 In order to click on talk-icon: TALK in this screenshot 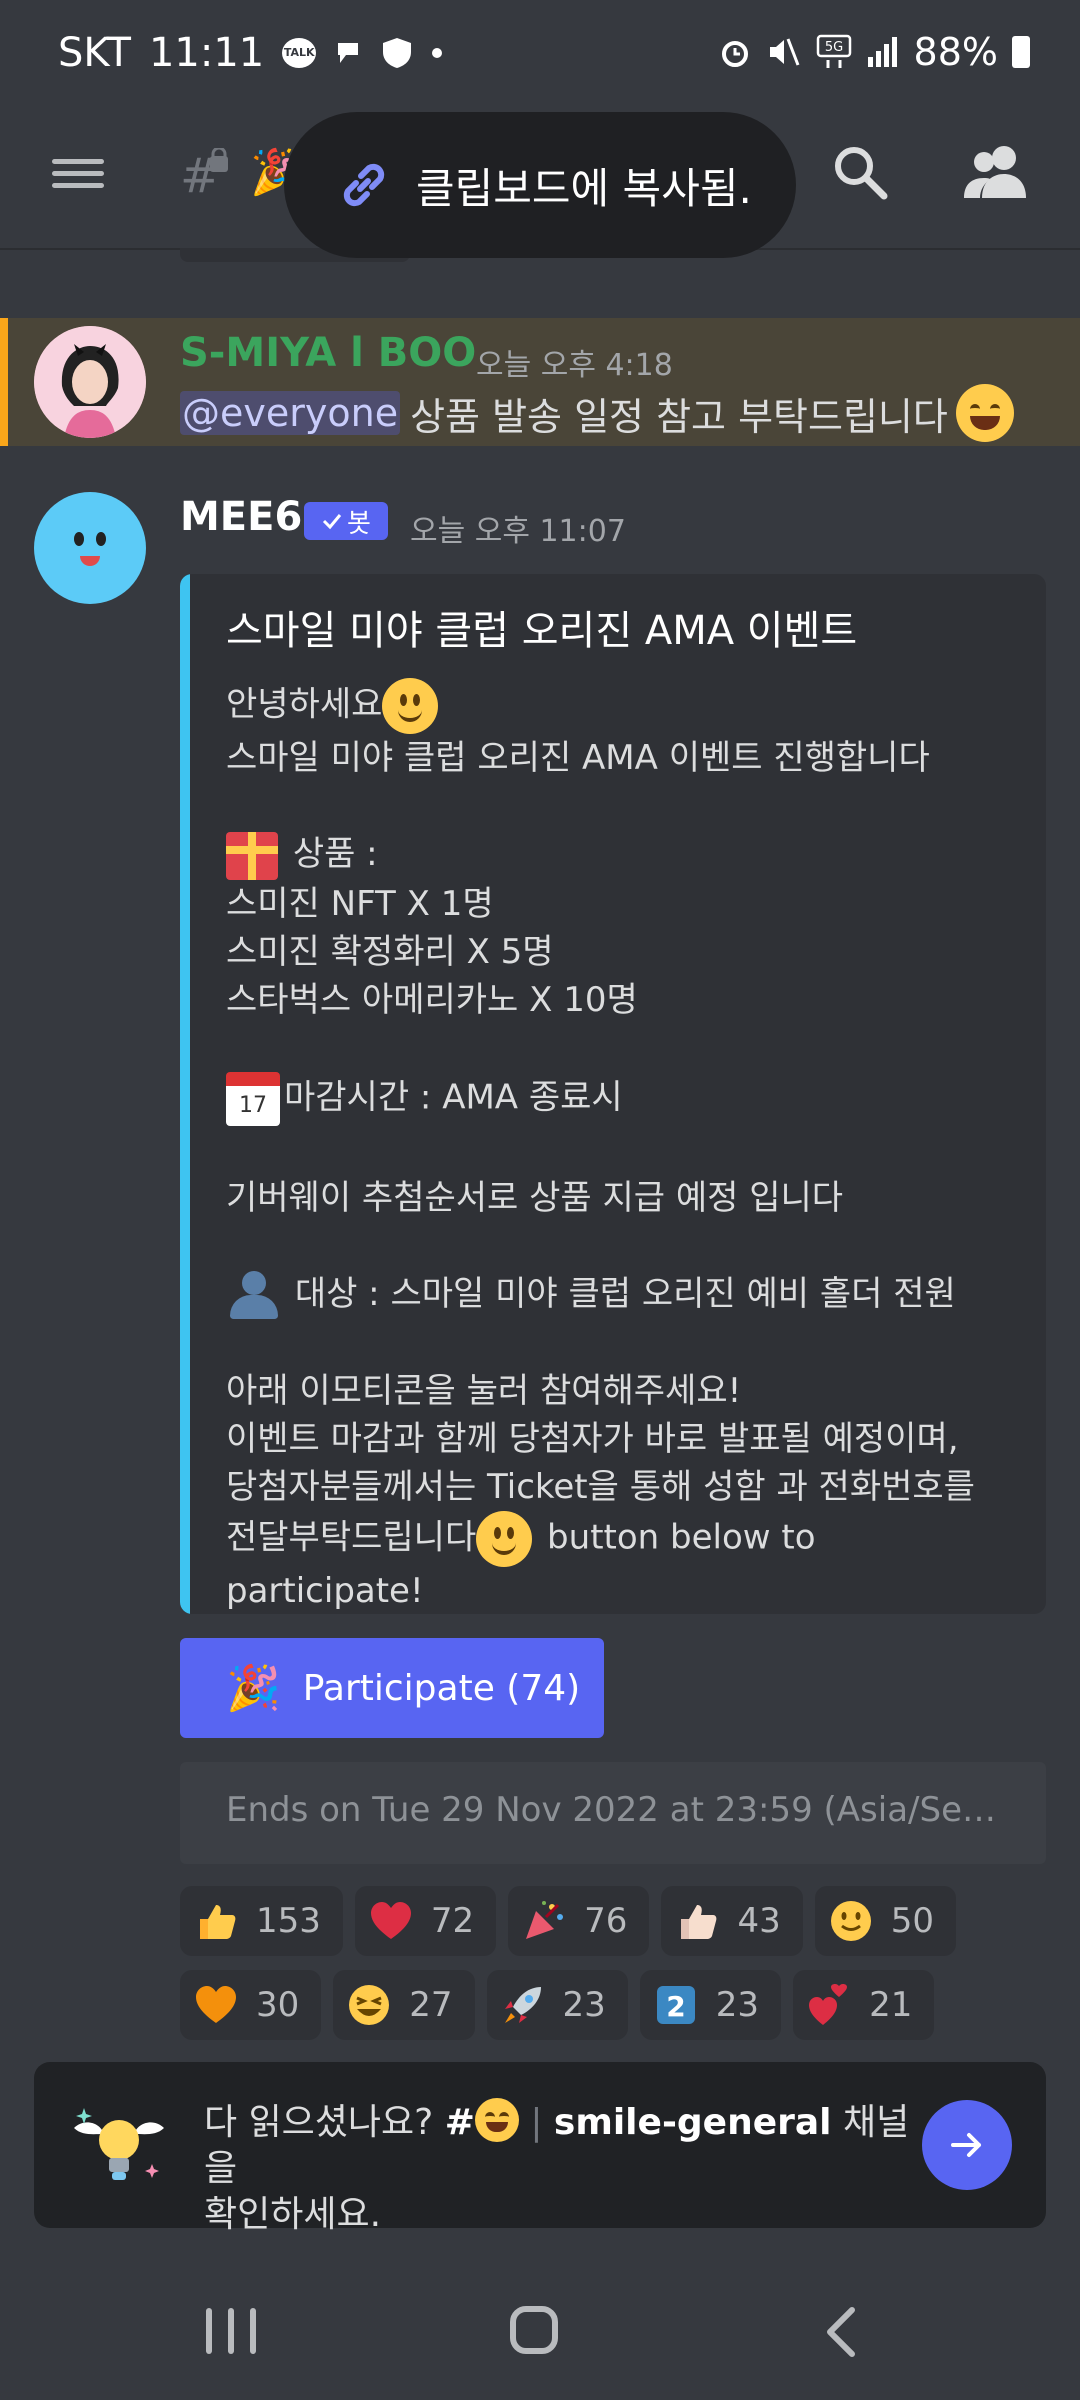, I will do `click(299, 53)`.